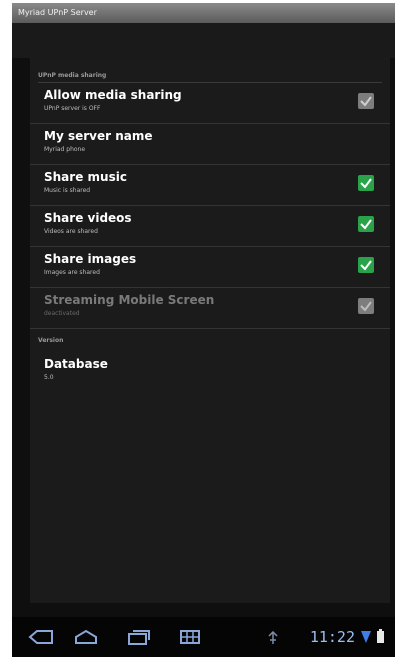 The width and height of the screenshot is (397, 659). I want to click on setting-title: Share images, so click(90, 259).